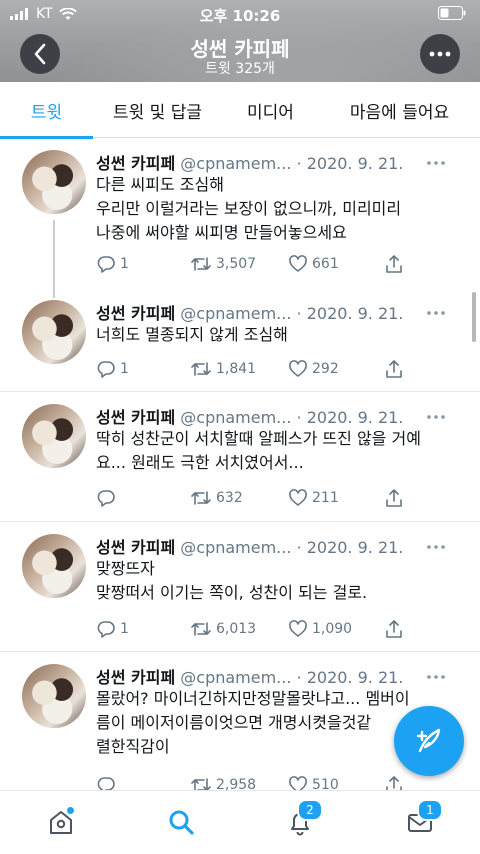 This screenshot has height=854, width=480. What do you see at coordinates (278, 335) in the screenshot?
I see `tweet-text: 너희도 멸종되지 않게 조심해` at bounding box center [278, 335].